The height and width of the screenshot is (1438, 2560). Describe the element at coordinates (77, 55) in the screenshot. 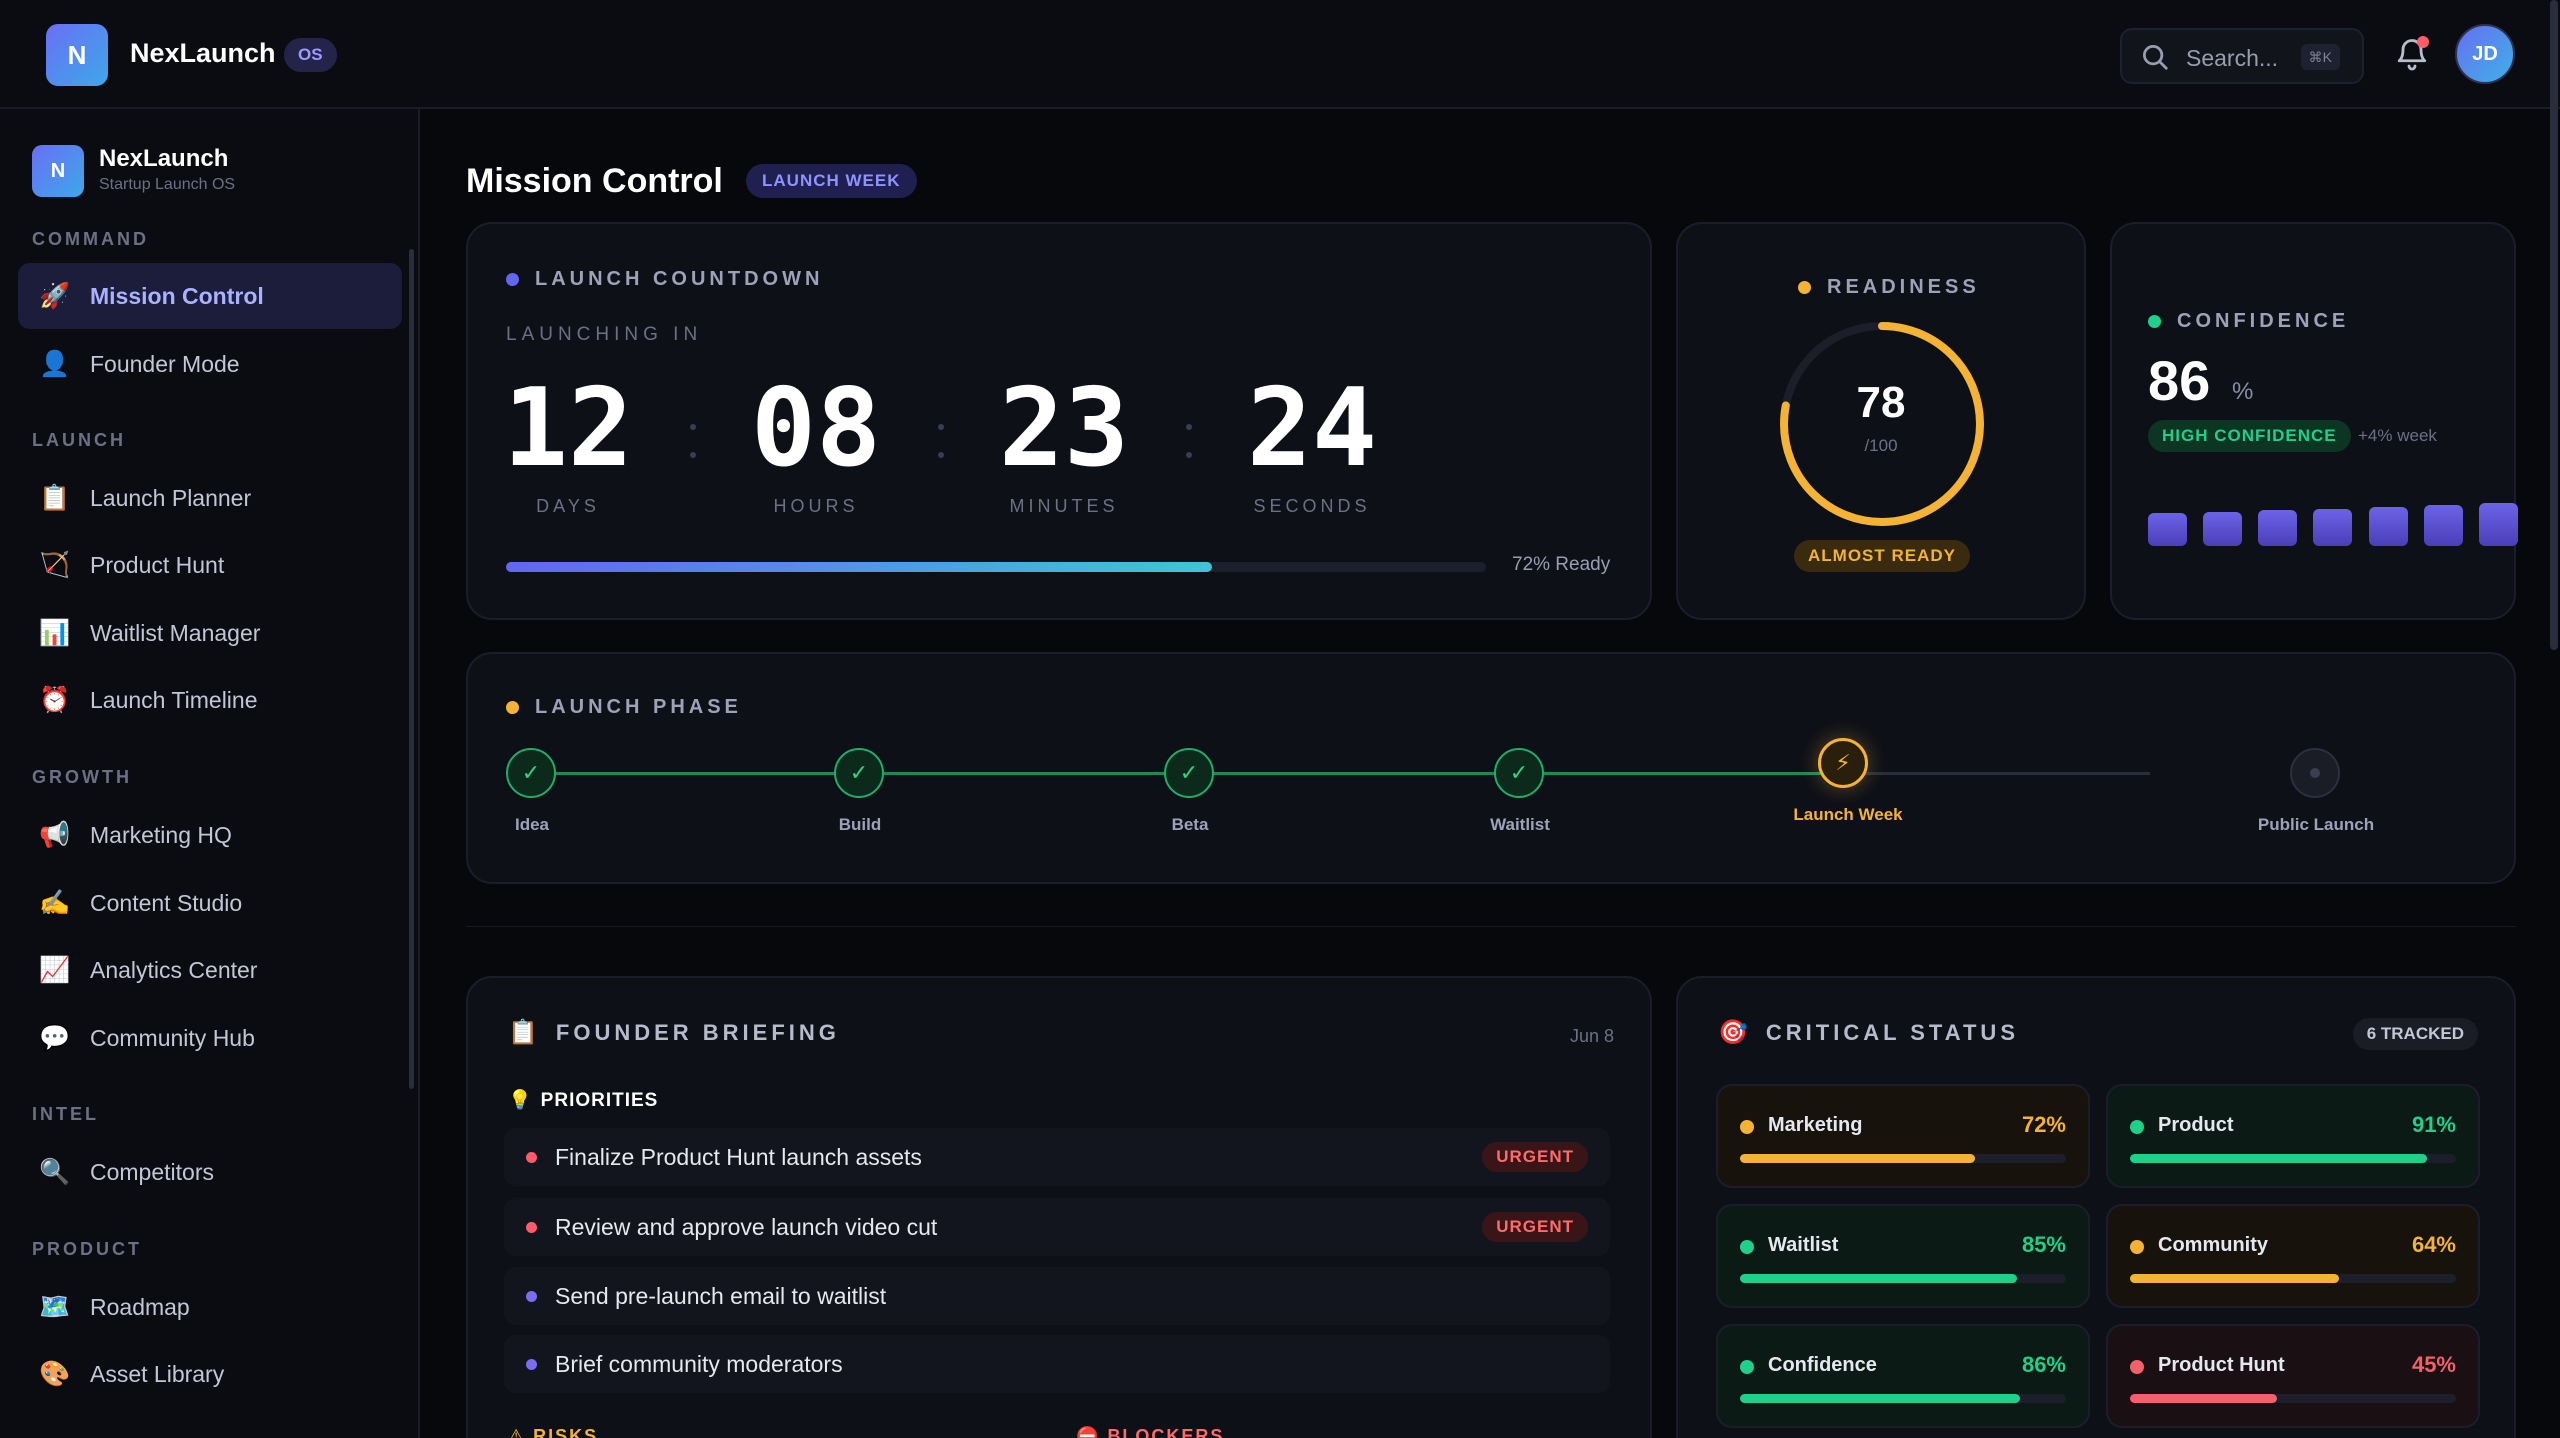

I see `app-logo: N` at that location.